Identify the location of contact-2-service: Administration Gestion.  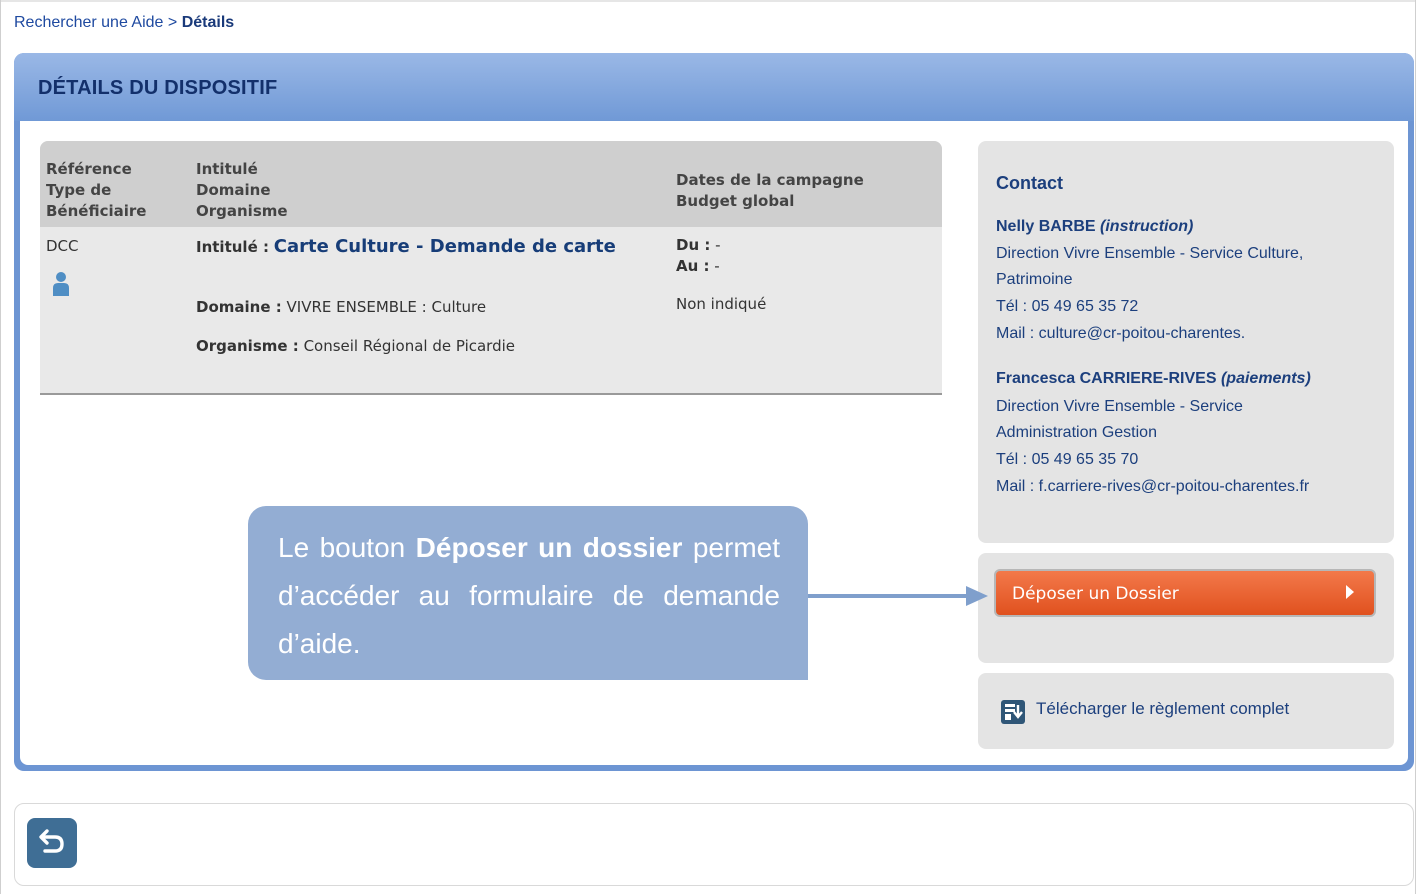
(1076, 432).